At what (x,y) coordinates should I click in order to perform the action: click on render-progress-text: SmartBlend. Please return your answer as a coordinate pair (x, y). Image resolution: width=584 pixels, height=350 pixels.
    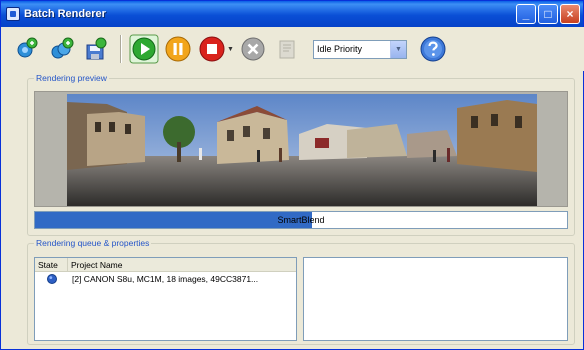
    Looking at the image, I should click on (301, 220).